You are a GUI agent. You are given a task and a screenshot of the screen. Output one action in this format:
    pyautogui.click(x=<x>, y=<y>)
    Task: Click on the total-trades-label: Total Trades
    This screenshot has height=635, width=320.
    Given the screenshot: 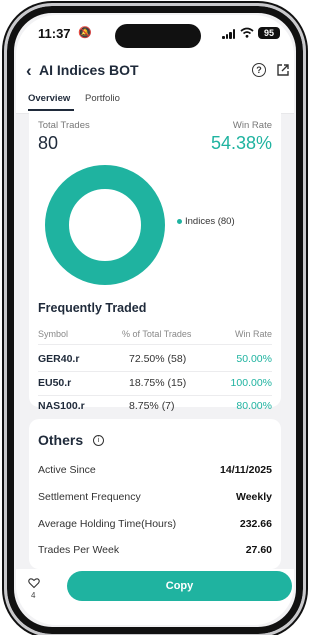 What is the action you would take?
    pyautogui.click(x=64, y=125)
    